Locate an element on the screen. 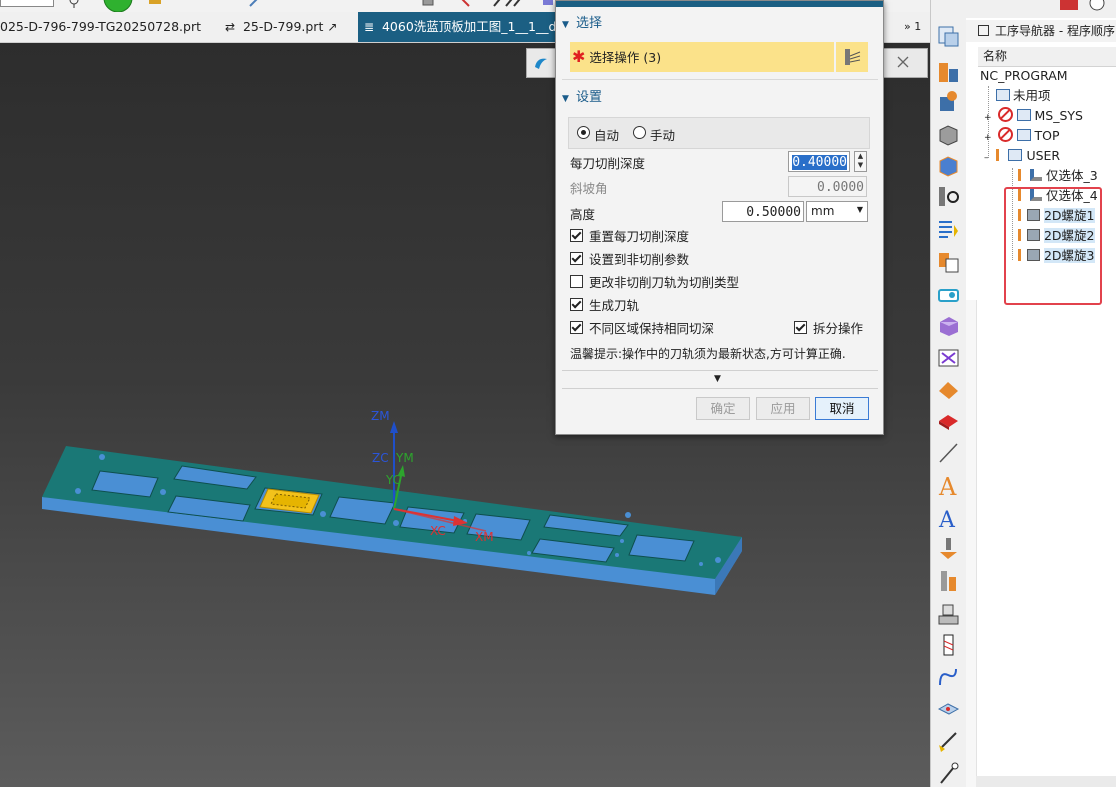  radio-manual-label: 手动 is located at coordinates (663, 135).